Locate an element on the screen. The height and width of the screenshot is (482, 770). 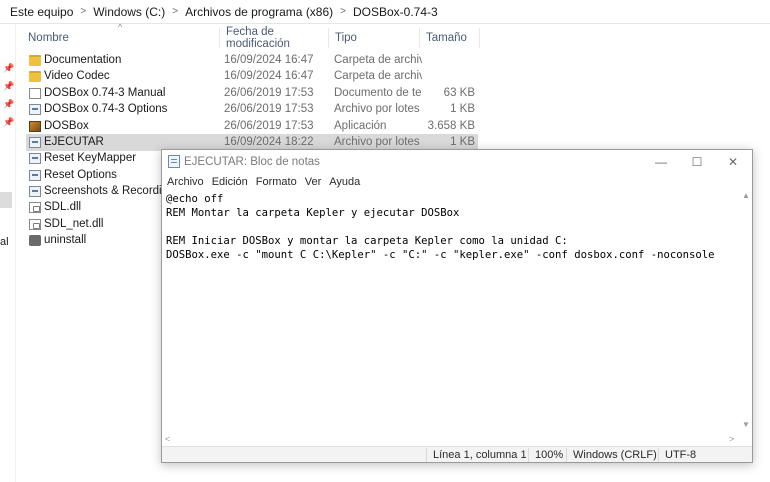
column-label: Tamaño is located at coordinates (446, 38).